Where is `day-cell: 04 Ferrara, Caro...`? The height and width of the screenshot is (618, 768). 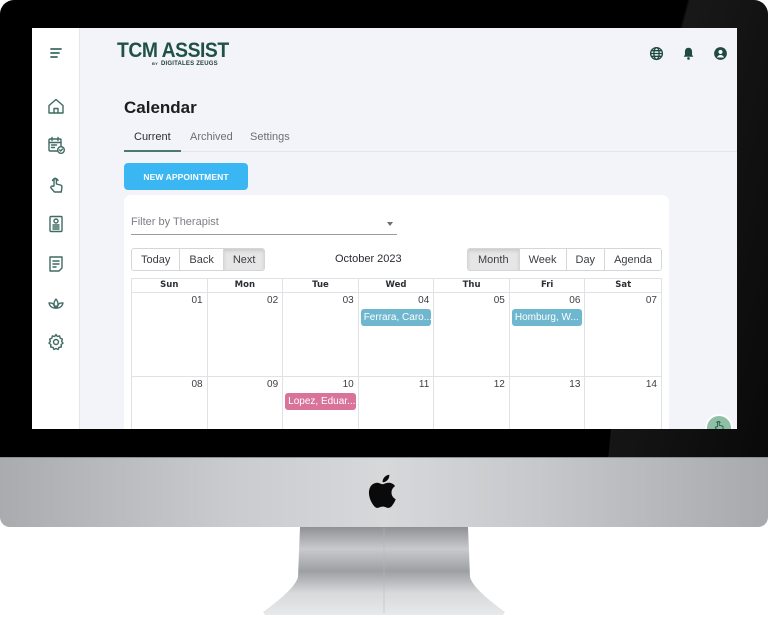 day-cell: 04 Ferrara, Caro... is located at coordinates (397, 334).